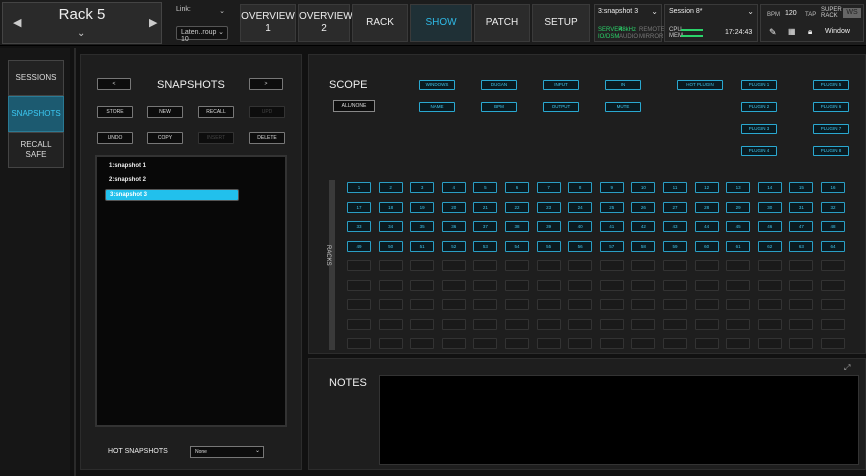 The image size is (866, 476). Describe the element at coordinates (267, 112) in the screenshot. I see `update-button: UPD` at that location.